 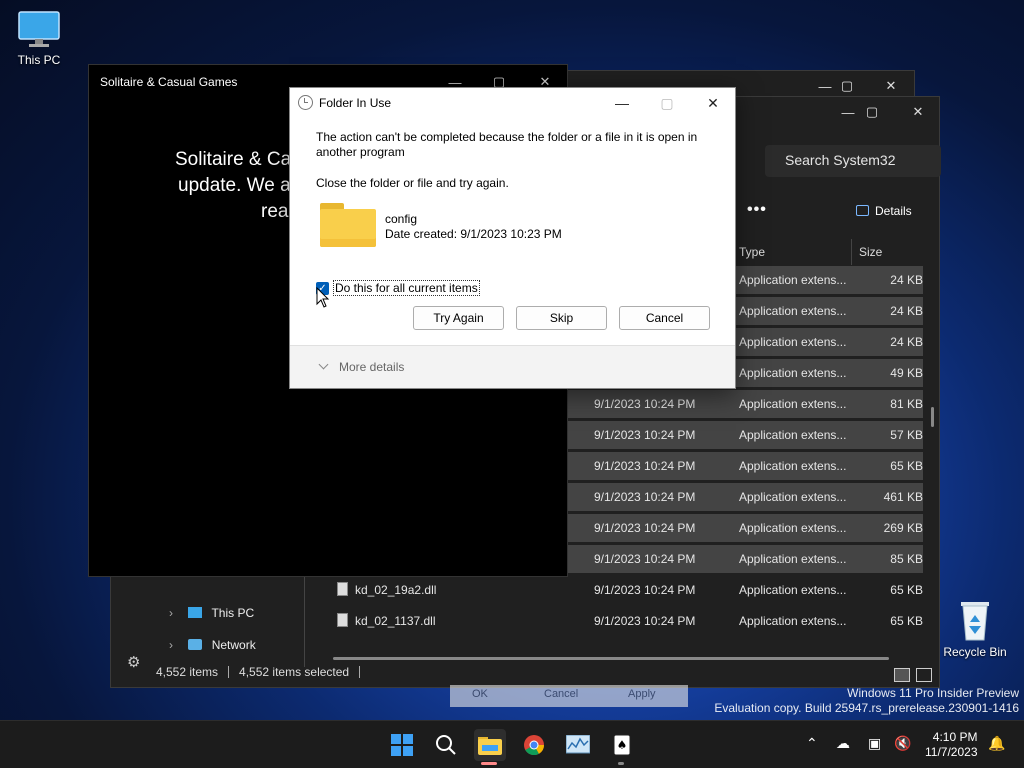 What do you see at coordinates (851, 252) in the screenshot?
I see `column-divider` at bounding box center [851, 252].